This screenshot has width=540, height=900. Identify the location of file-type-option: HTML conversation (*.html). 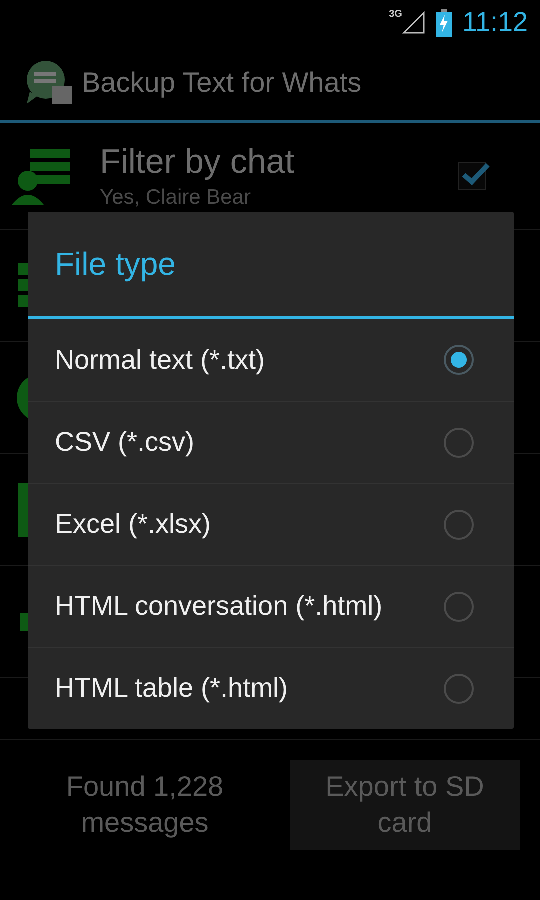
(271, 606).